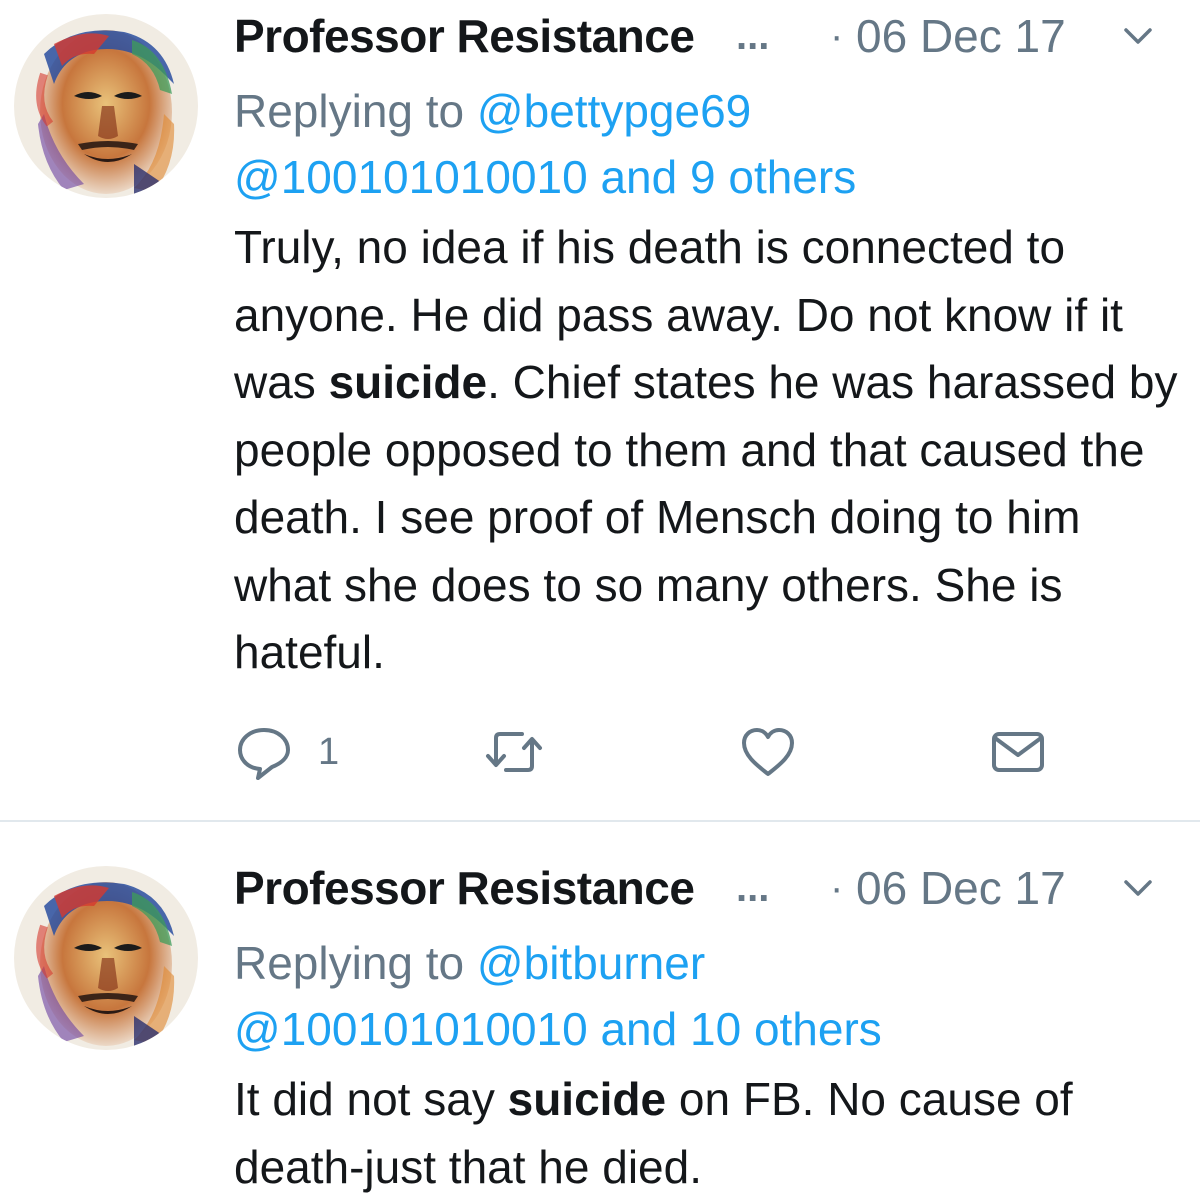  Describe the element at coordinates (591, 963) in the screenshot. I see `mention-link: @bitburner` at that location.